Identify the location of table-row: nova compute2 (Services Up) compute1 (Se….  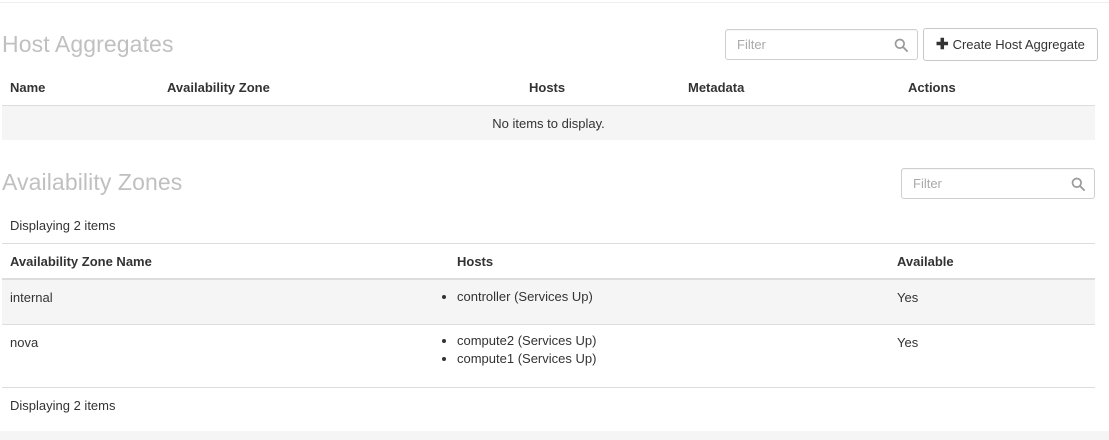
(548, 356).